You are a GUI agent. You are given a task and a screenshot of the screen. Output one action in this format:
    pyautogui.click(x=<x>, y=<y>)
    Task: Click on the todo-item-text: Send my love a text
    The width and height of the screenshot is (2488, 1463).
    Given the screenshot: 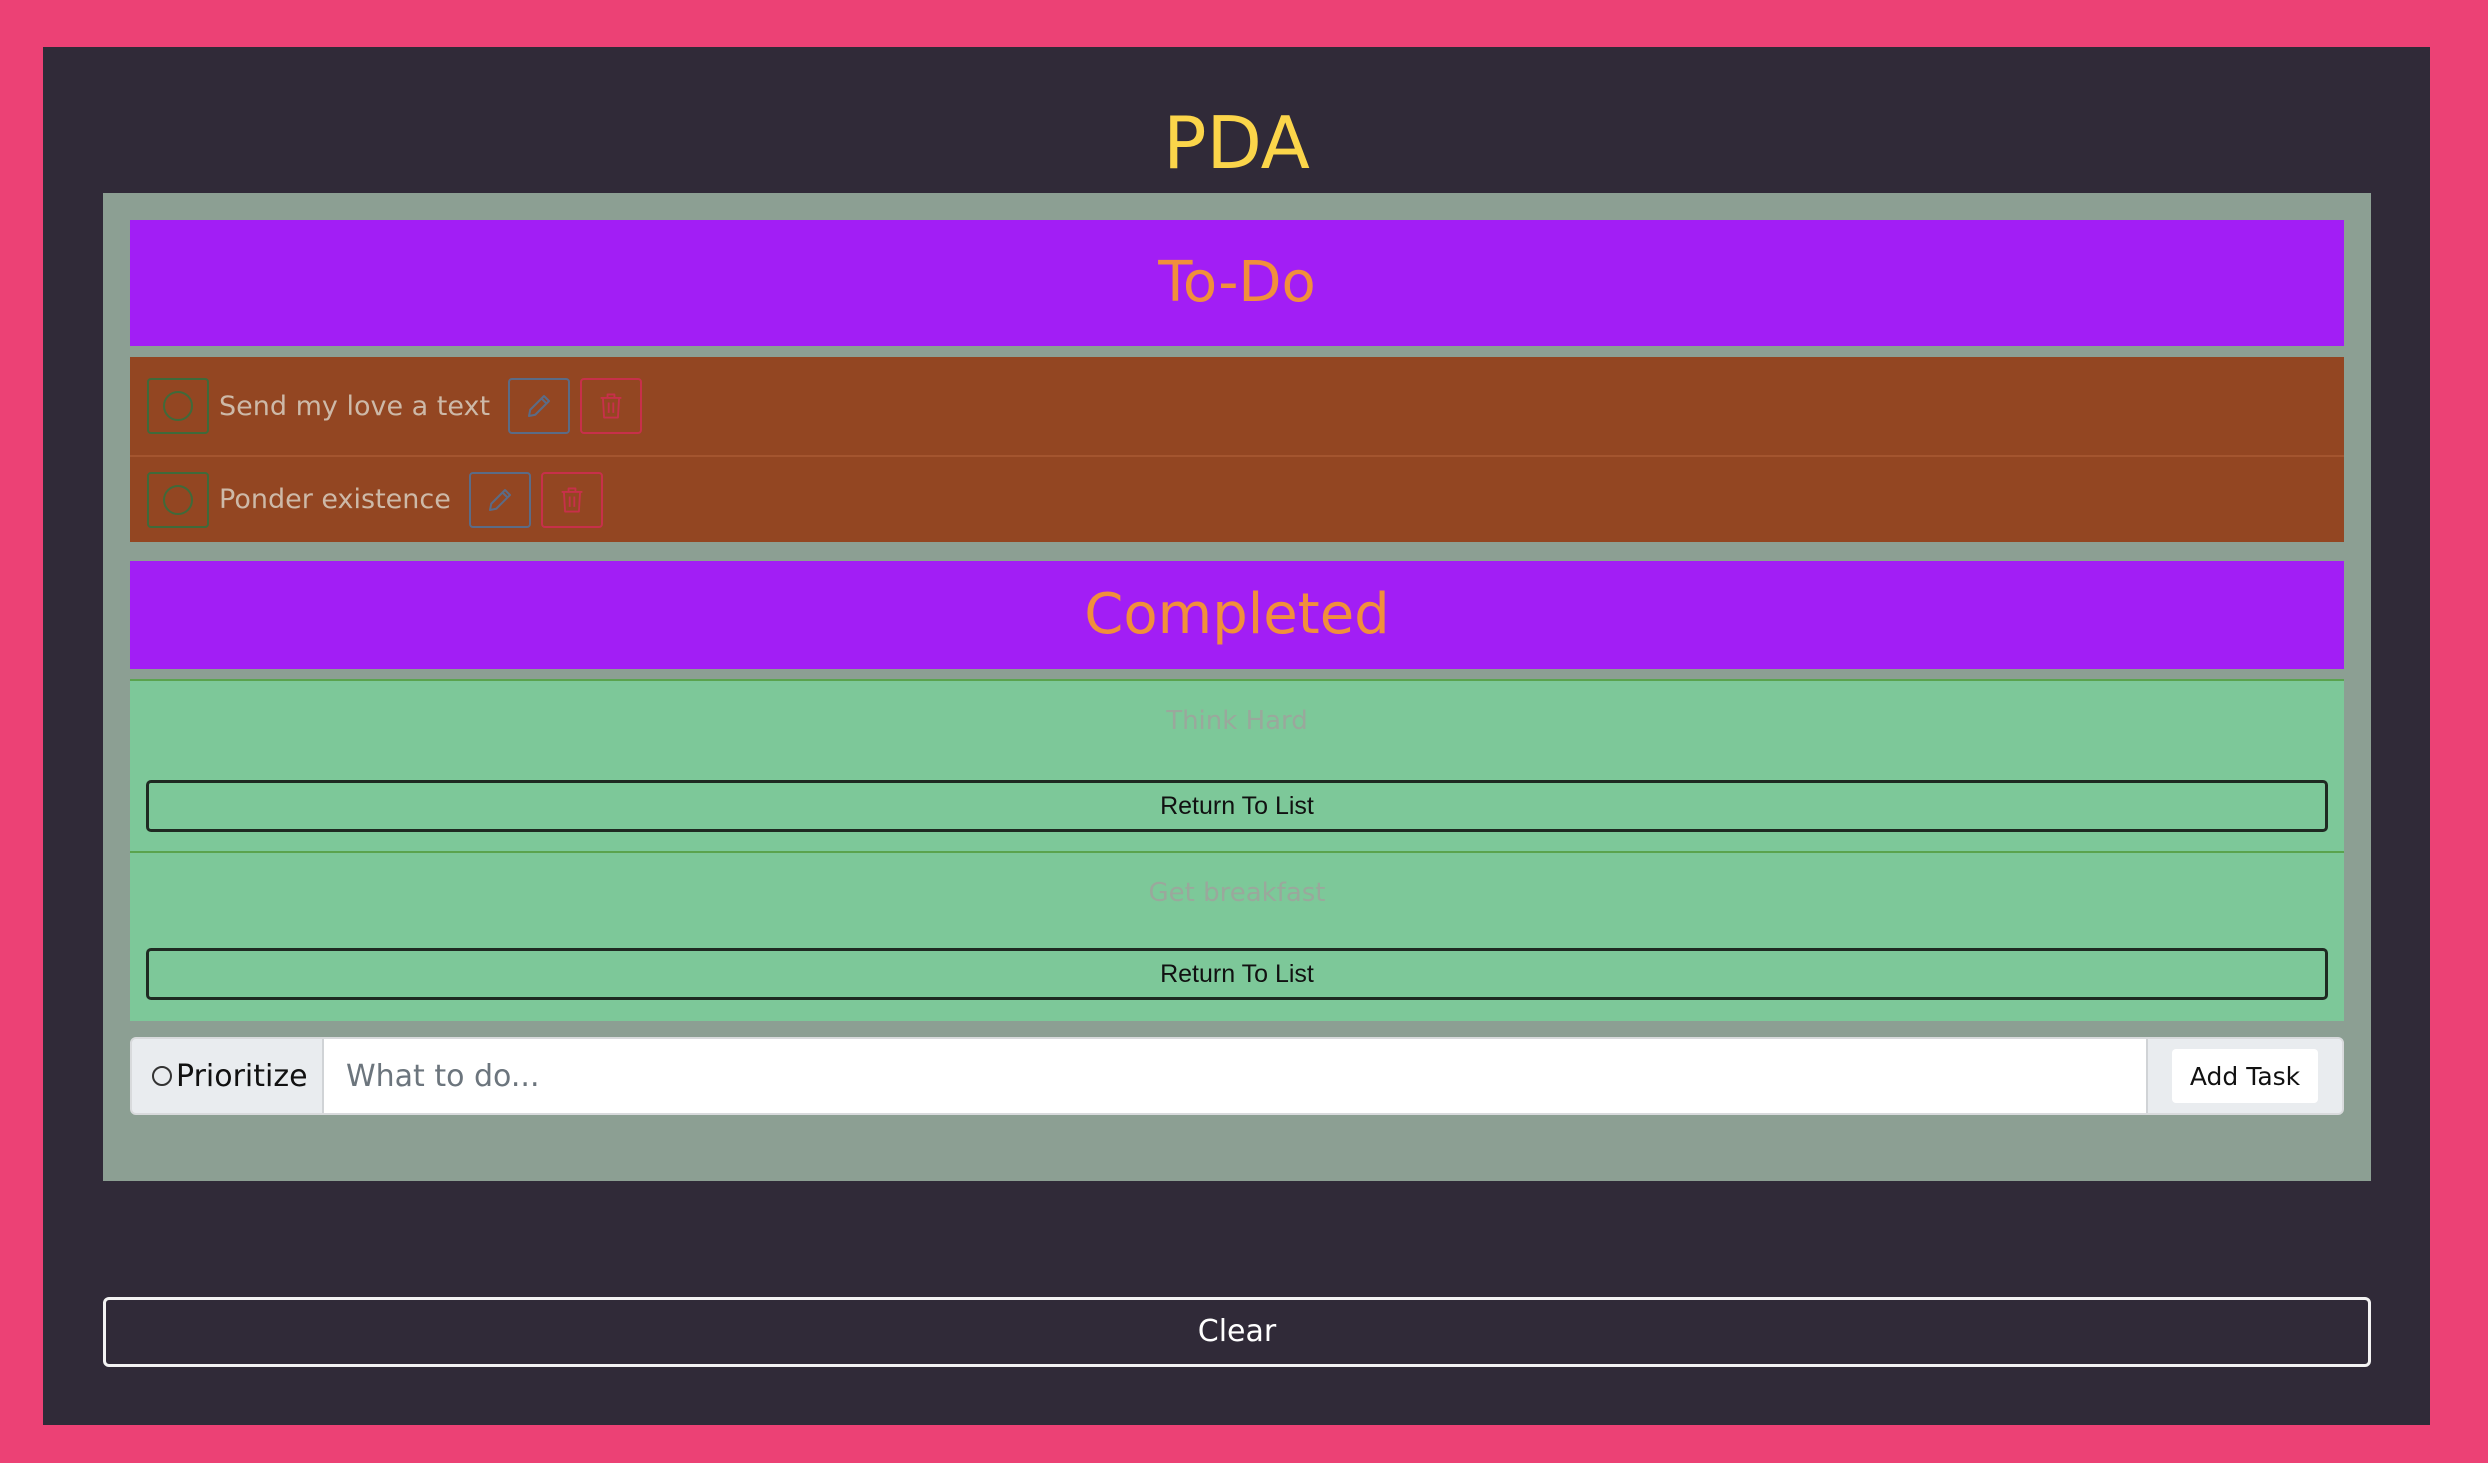 What is the action you would take?
    pyautogui.click(x=355, y=406)
    